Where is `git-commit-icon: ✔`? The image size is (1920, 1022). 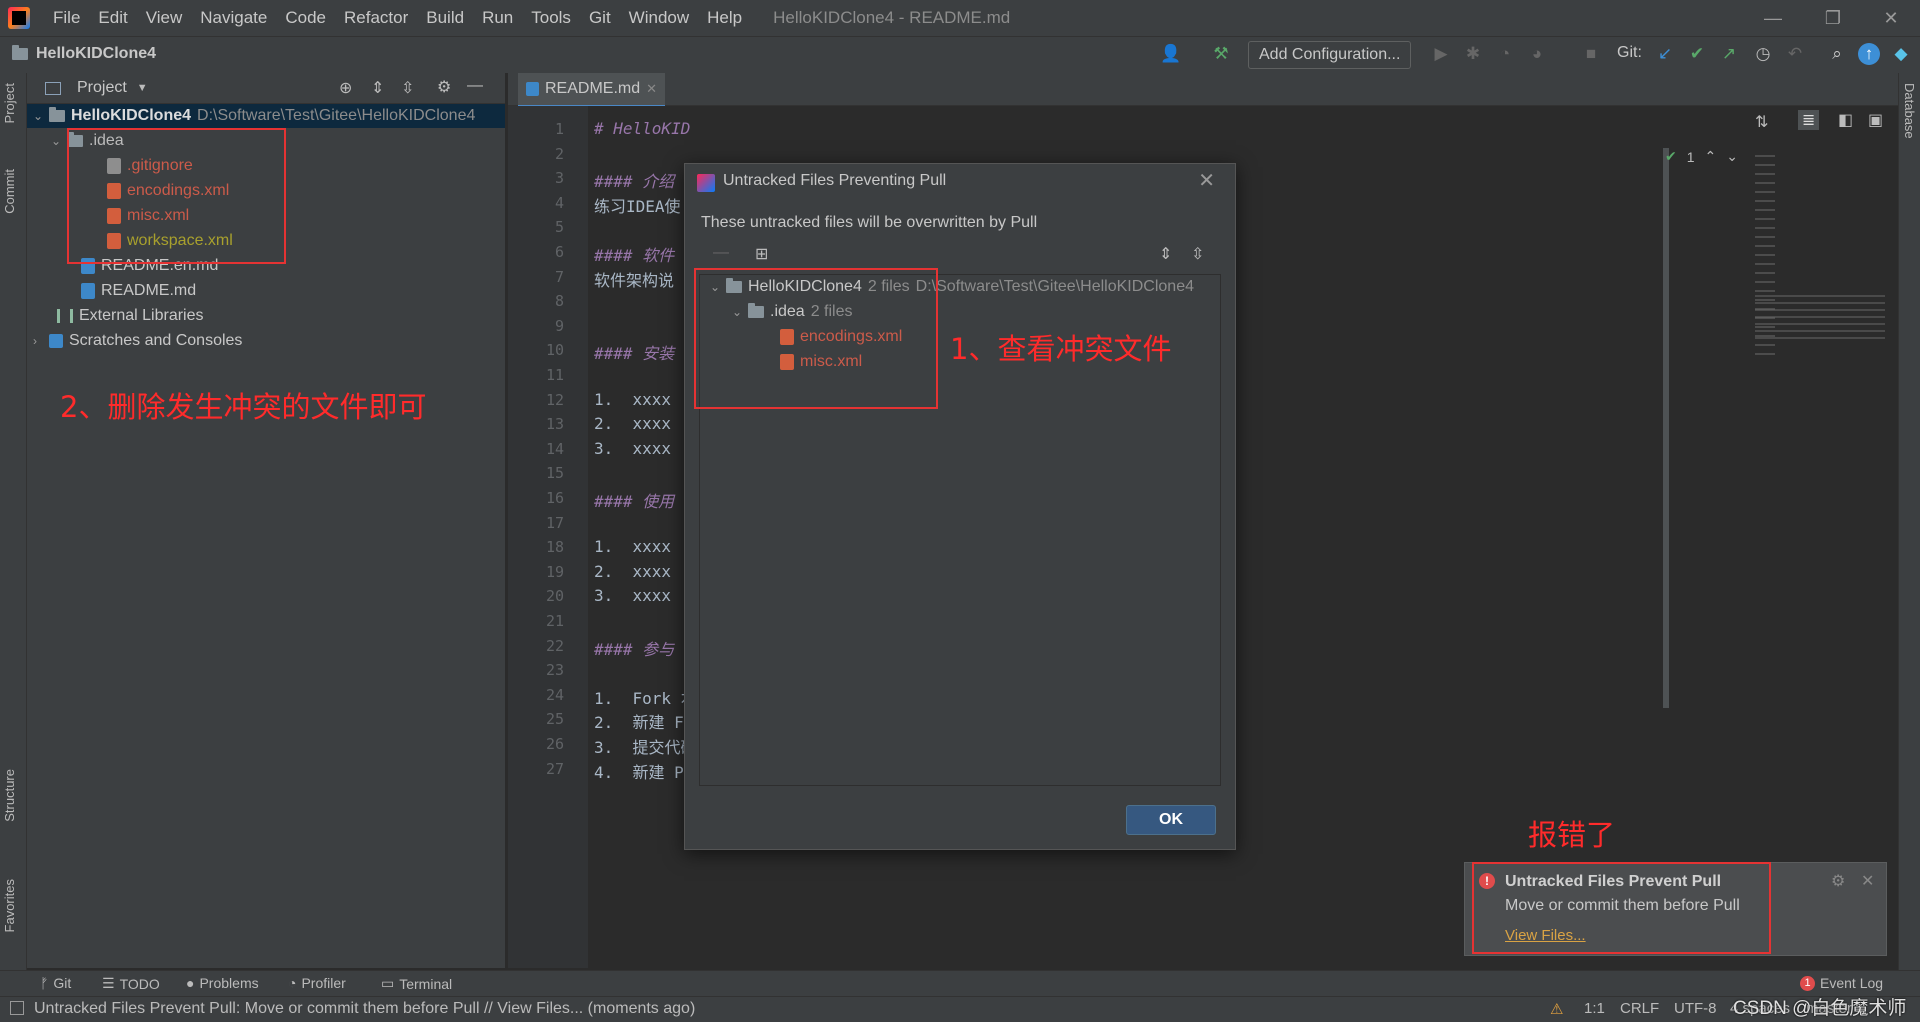 git-commit-icon: ✔ is located at coordinates (1697, 54).